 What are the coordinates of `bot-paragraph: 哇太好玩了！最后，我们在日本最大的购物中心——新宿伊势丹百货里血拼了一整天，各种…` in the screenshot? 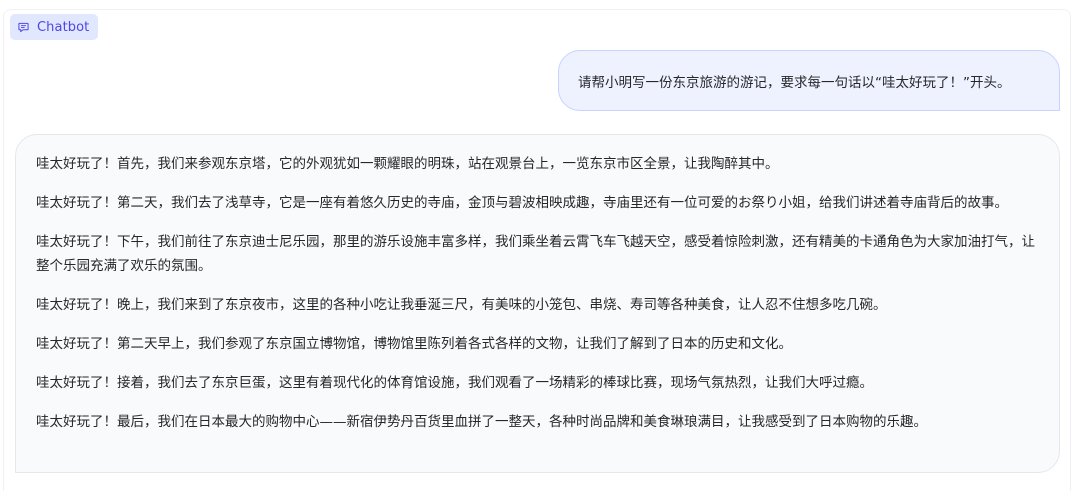 It's located at (481, 422).